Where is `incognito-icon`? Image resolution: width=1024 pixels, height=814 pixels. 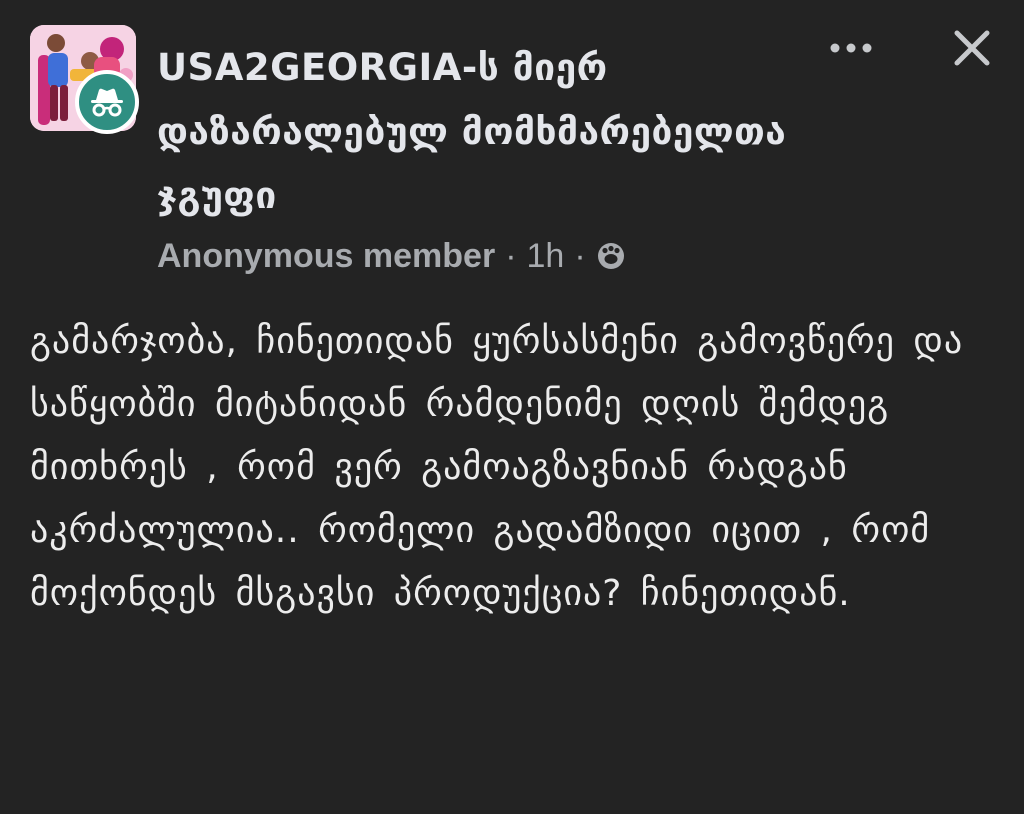
incognito-icon is located at coordinates (107, 102).